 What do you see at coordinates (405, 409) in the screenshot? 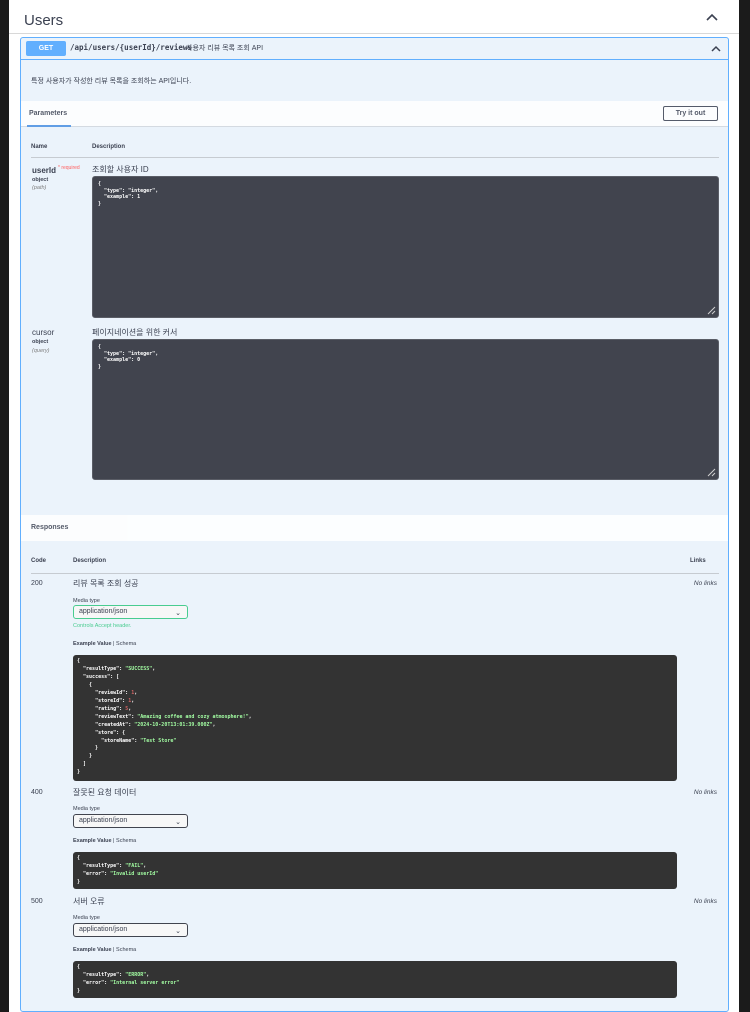
I see `param-value-textarea: { "type": "integer", "example": 0 }` at bounding box center [405, 409].